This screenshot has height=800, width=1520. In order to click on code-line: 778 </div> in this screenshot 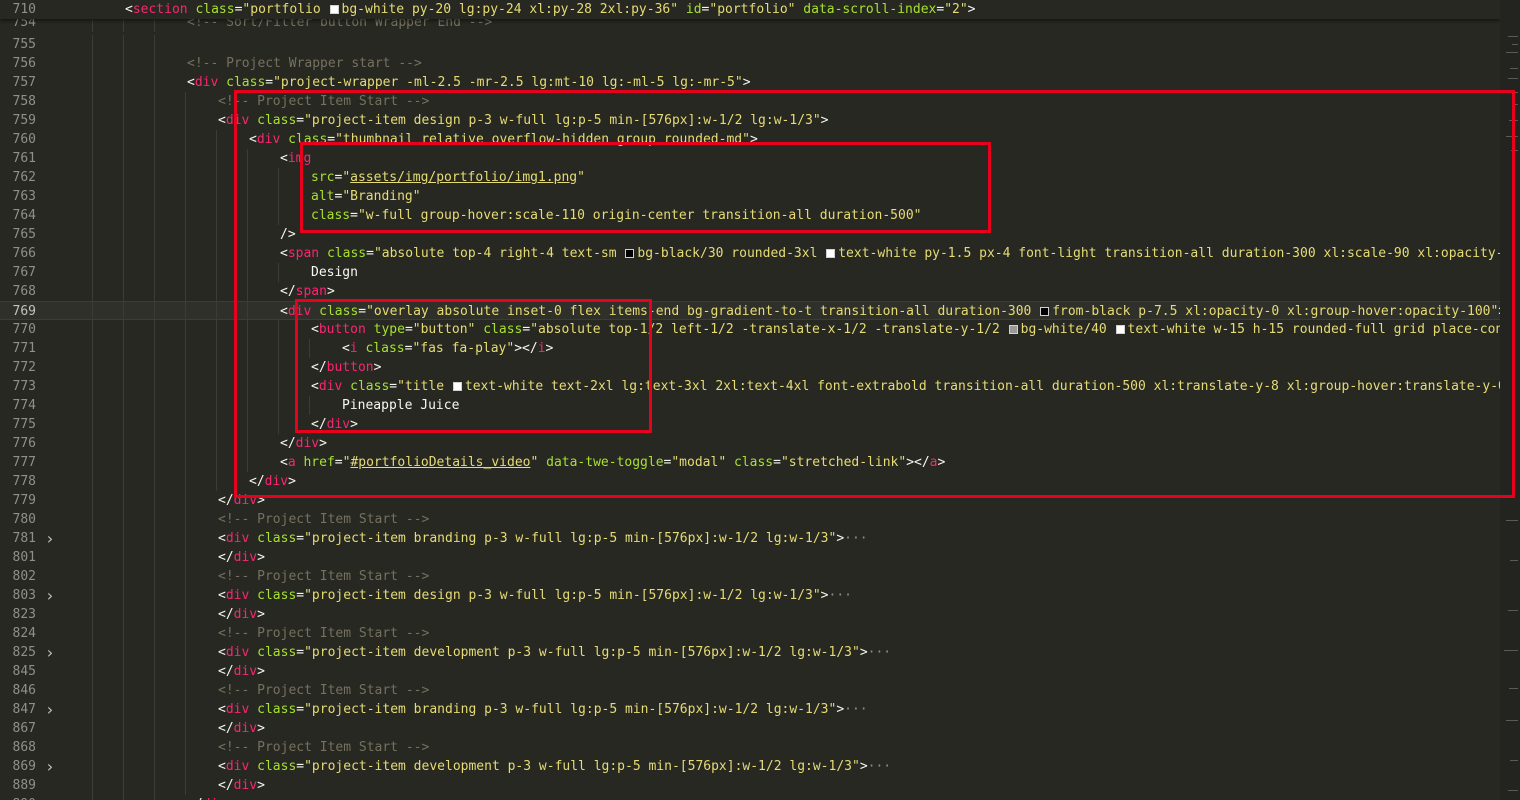, I will do `click(750, 481)`.